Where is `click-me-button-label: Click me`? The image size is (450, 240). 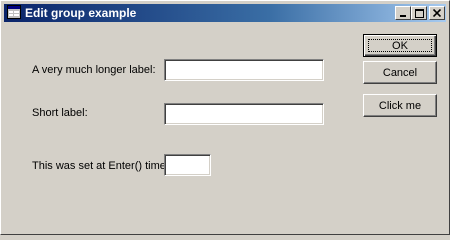 click-me-button-label: Click me is located at coordinates (400, 105).